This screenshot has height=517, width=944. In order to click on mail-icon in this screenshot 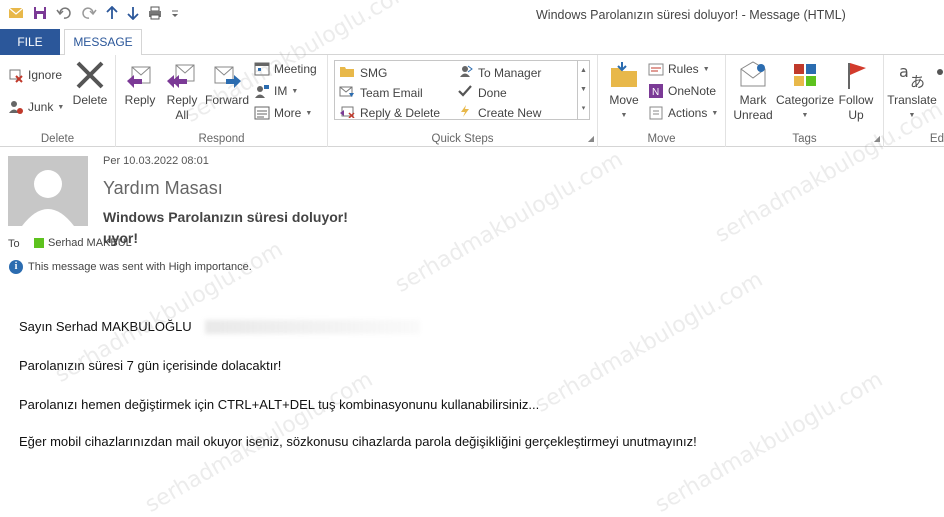, I will do `click(16, 15)`.